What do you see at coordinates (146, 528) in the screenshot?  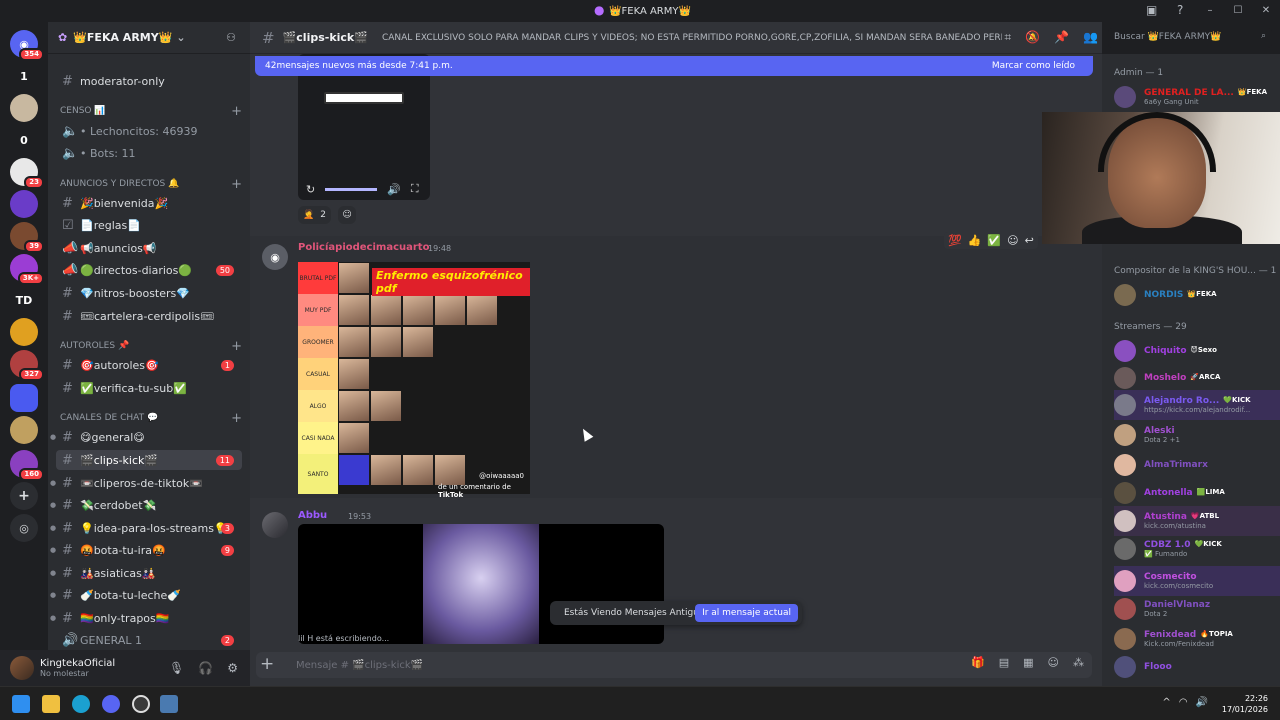 I see `channel-idea-streams: ● # 💡idea-para-los-streams💡 3` at bounding box center [146, 528].